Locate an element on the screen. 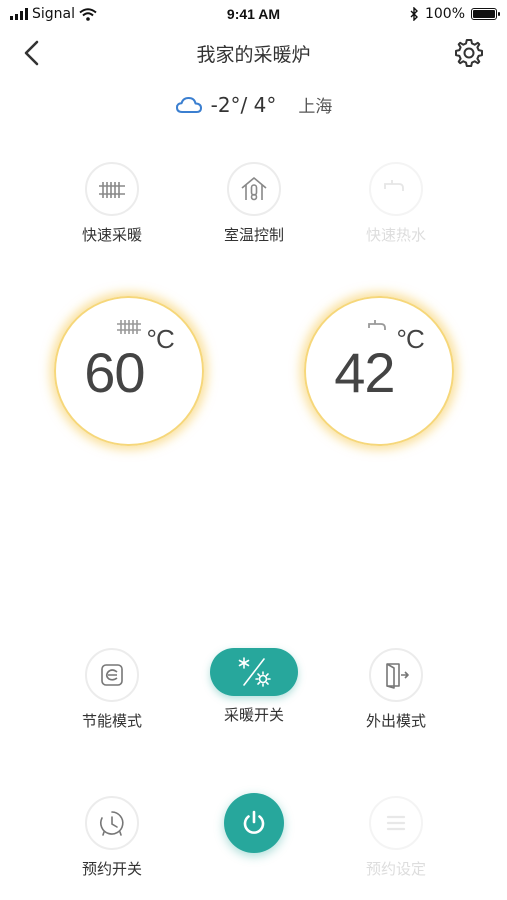 The width and height of the screenshot is (507, 900). schedule-switch-label: 预约开关 is located at coordinates (111, 869).